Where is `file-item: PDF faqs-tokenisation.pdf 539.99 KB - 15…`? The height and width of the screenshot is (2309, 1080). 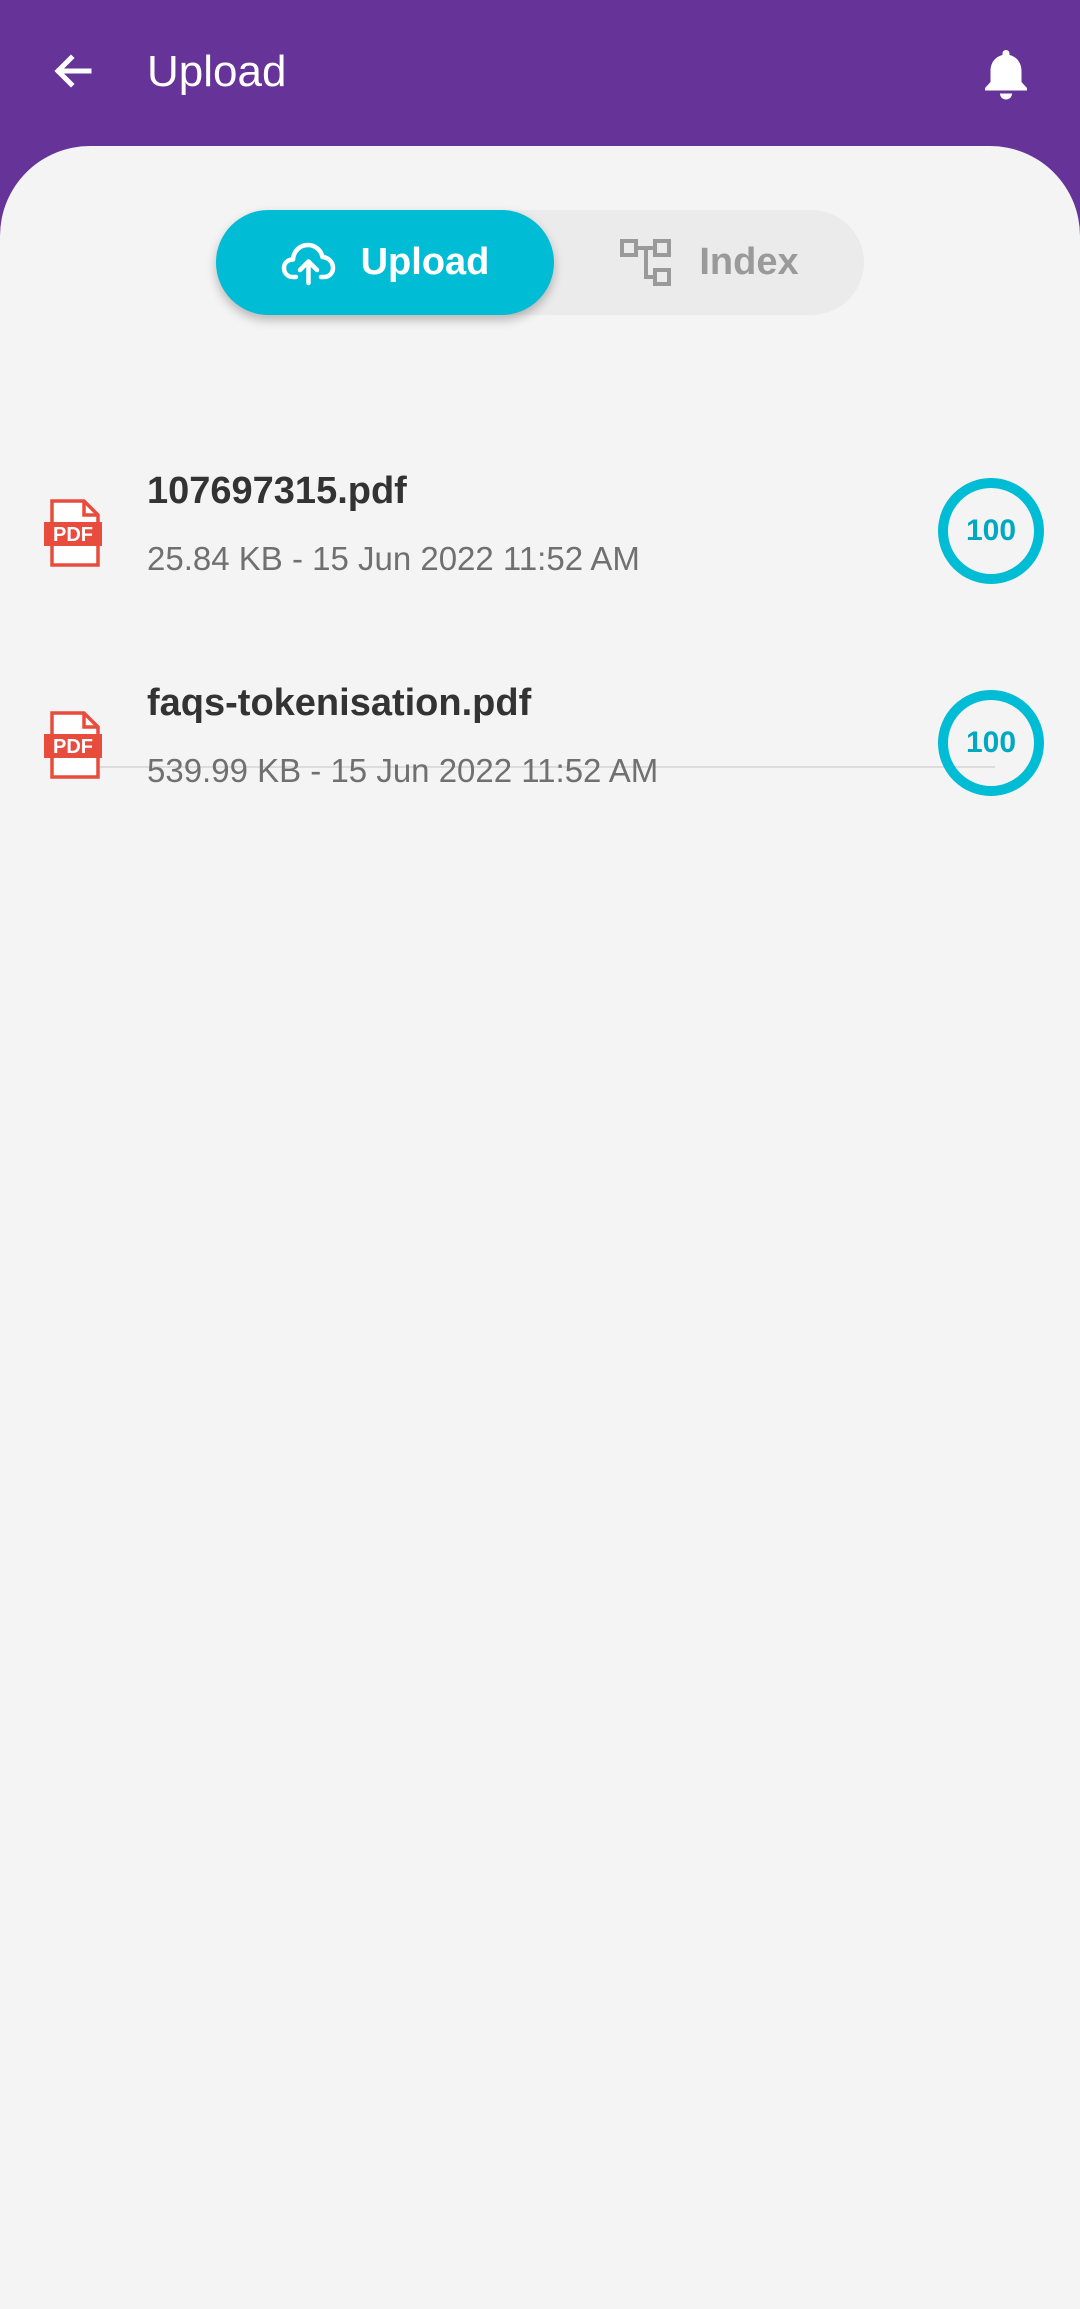
file-item: PDF faqs-tokenisation.pdf 539.99 KB - 15… is located at coordinates (540, 748).